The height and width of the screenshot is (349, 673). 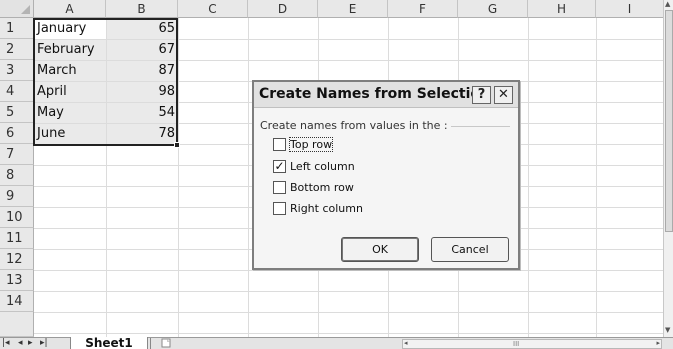 What do you see at coordinates (380, 249) in the screenshot?
I see `ok-button: OK` at bounding box center [380, 249].